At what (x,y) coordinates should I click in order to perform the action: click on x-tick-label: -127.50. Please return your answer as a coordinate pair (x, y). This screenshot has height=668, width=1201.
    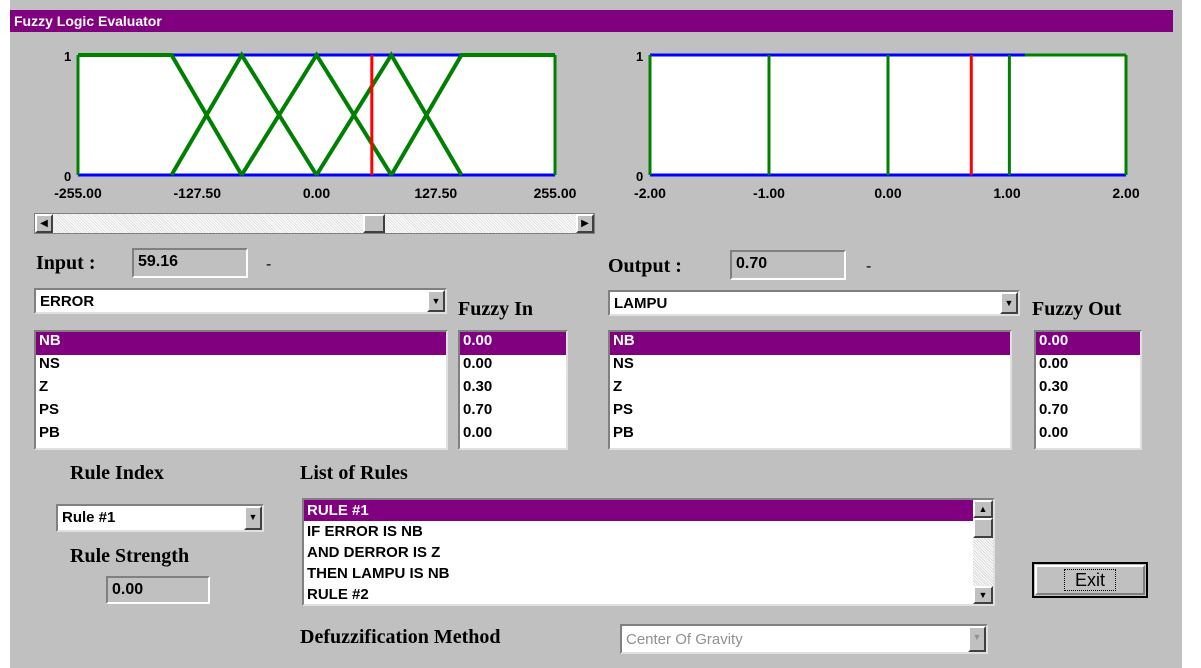
    Looking at the image, I should click on (198, 193).